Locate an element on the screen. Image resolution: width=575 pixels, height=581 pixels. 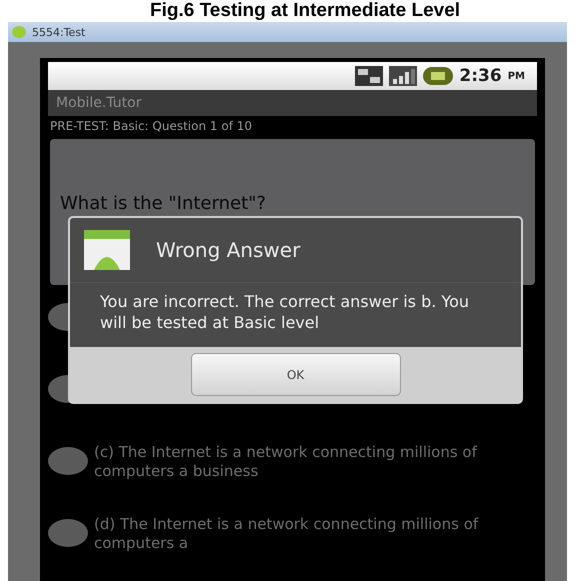
dialog-message: You are incorrect. The correct answer is b. You will be tested at Basic level is located at coordinates (284, 312).